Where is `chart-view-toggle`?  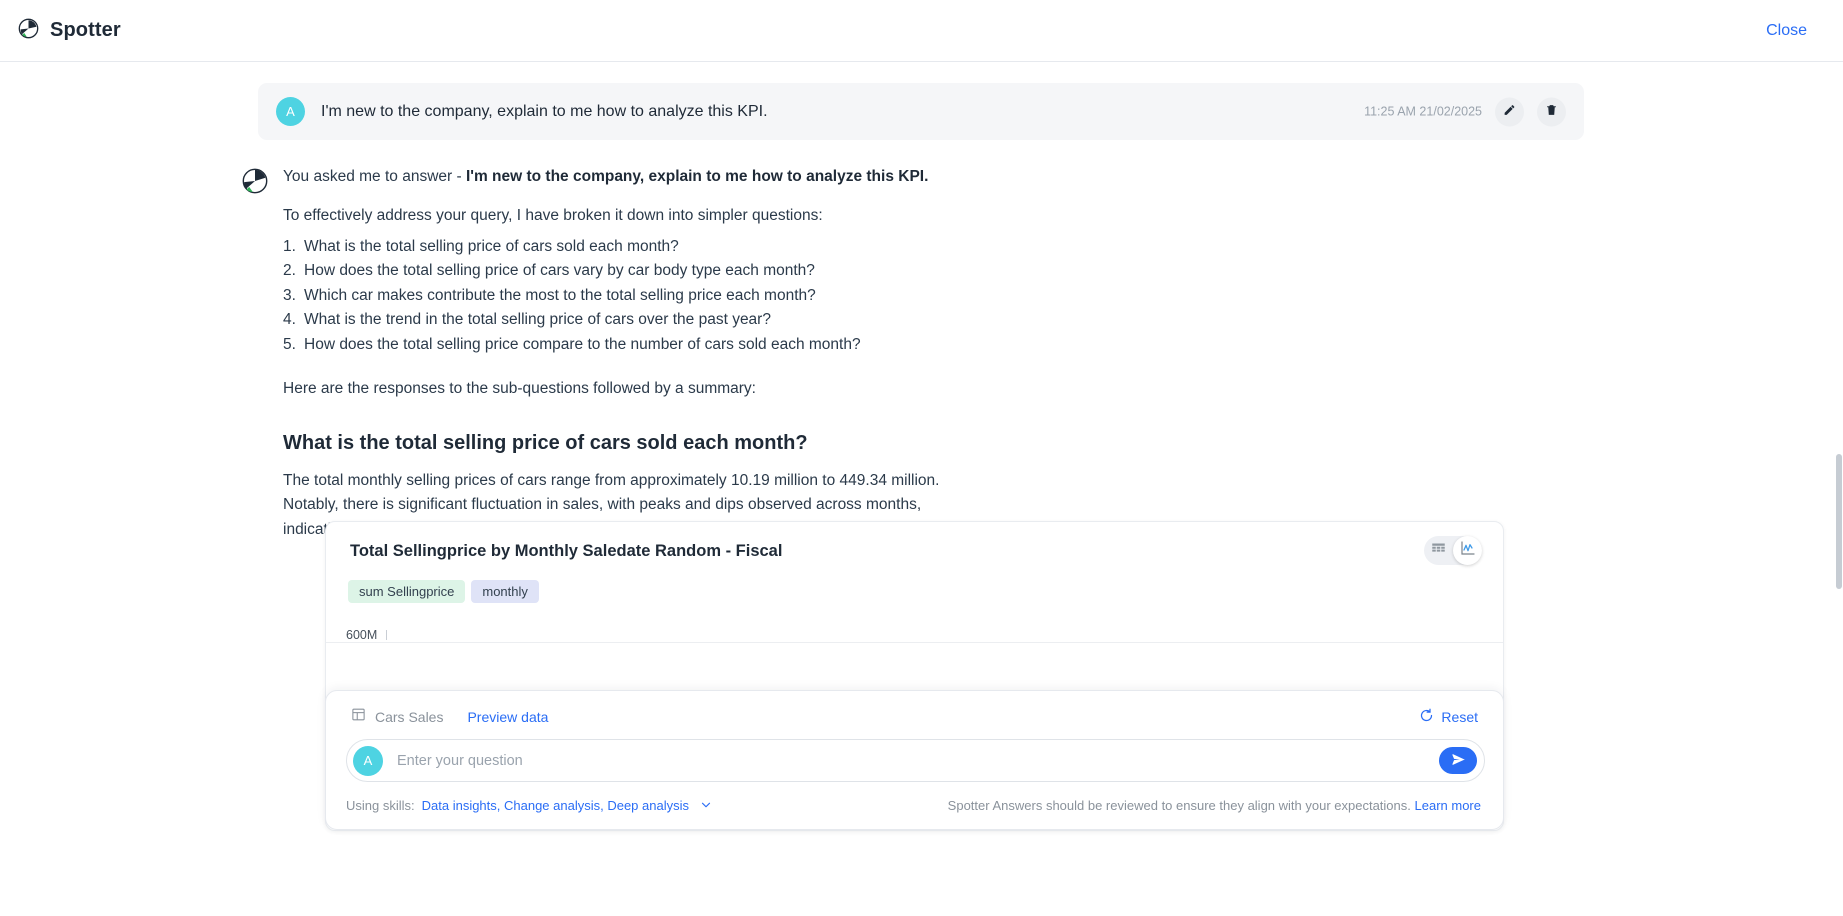 chart-view-toggle is located at coordinates (1467, 550).